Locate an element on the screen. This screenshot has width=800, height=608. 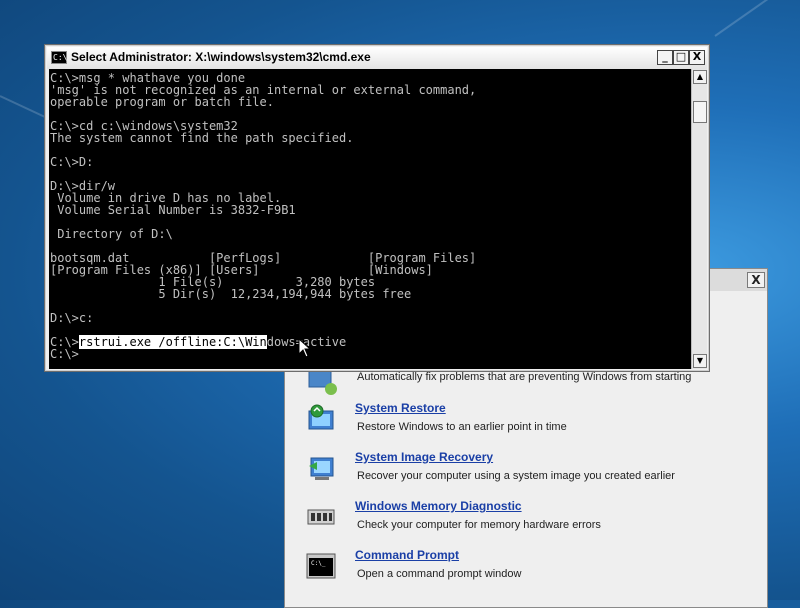
scroll-thumb is located at coordinates (700, 112).